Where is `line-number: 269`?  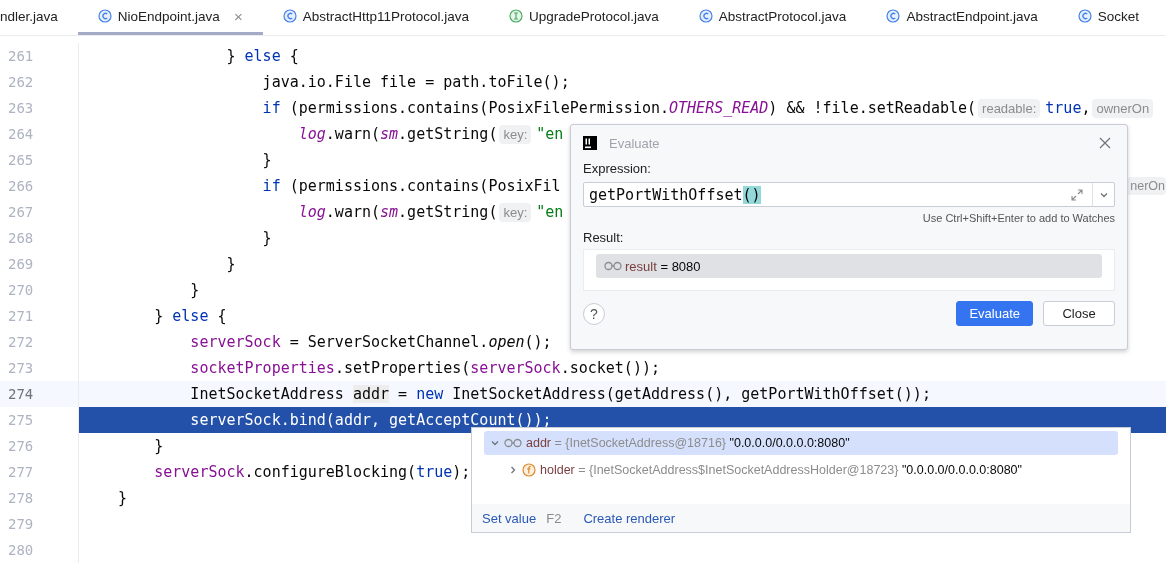 line-number: 269 is located at coordinates (21, 264).